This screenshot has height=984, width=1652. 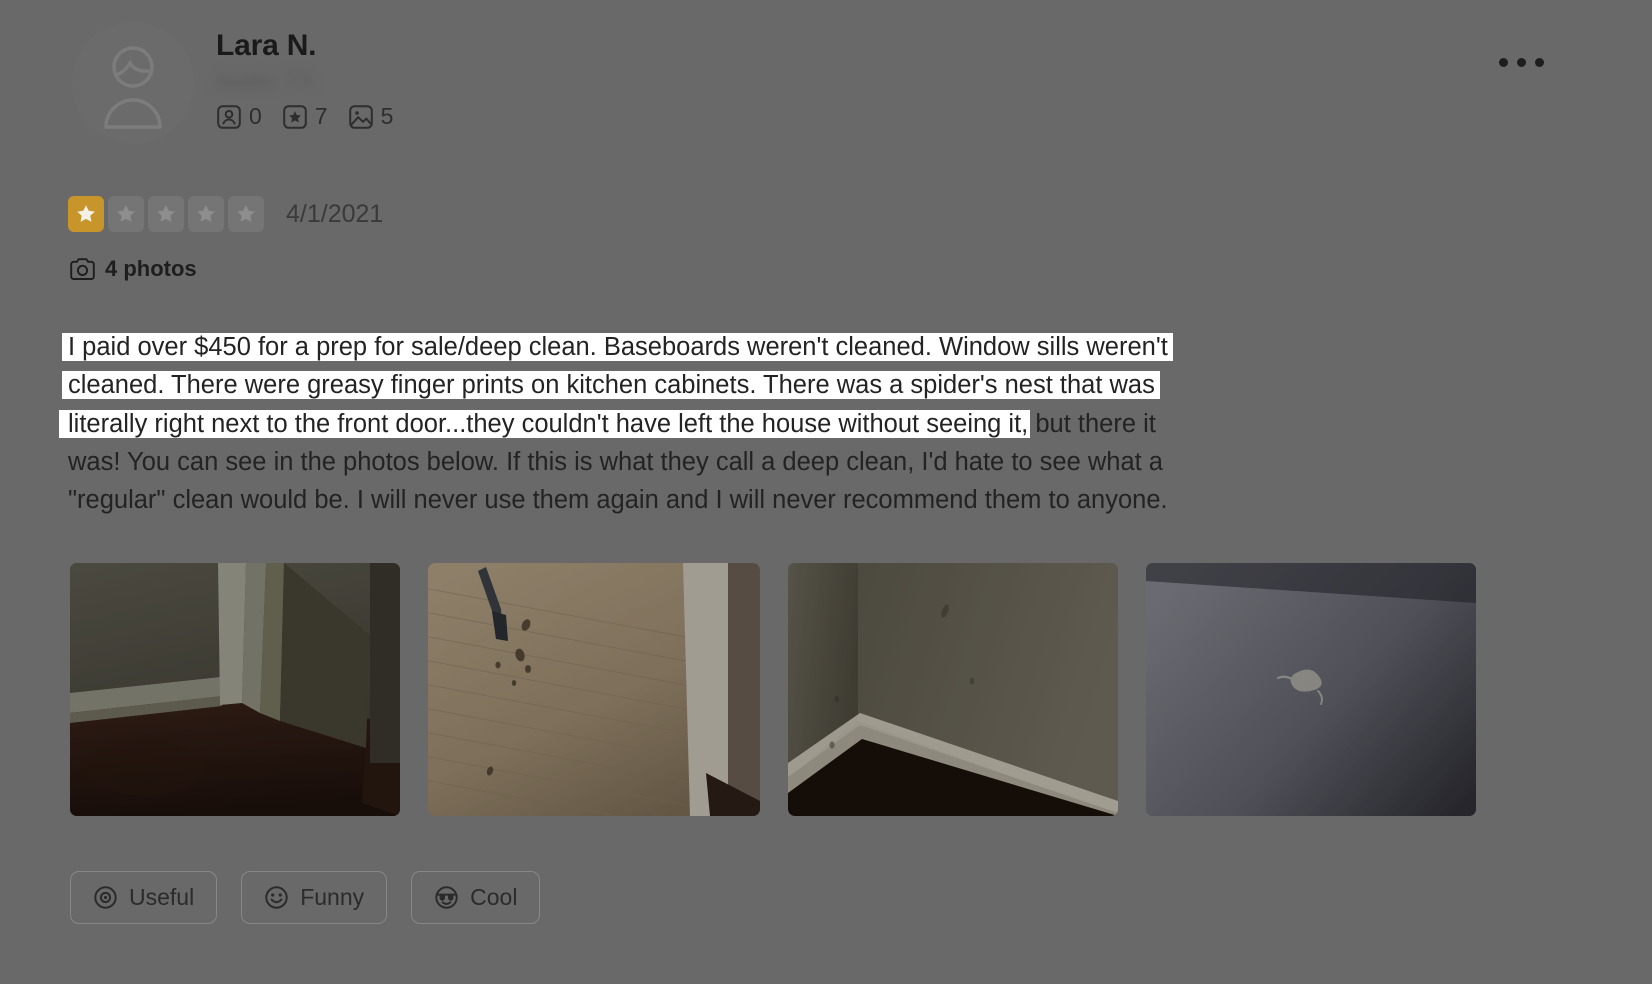 I want to click on more-options-button, so click(x=1521, y=62).